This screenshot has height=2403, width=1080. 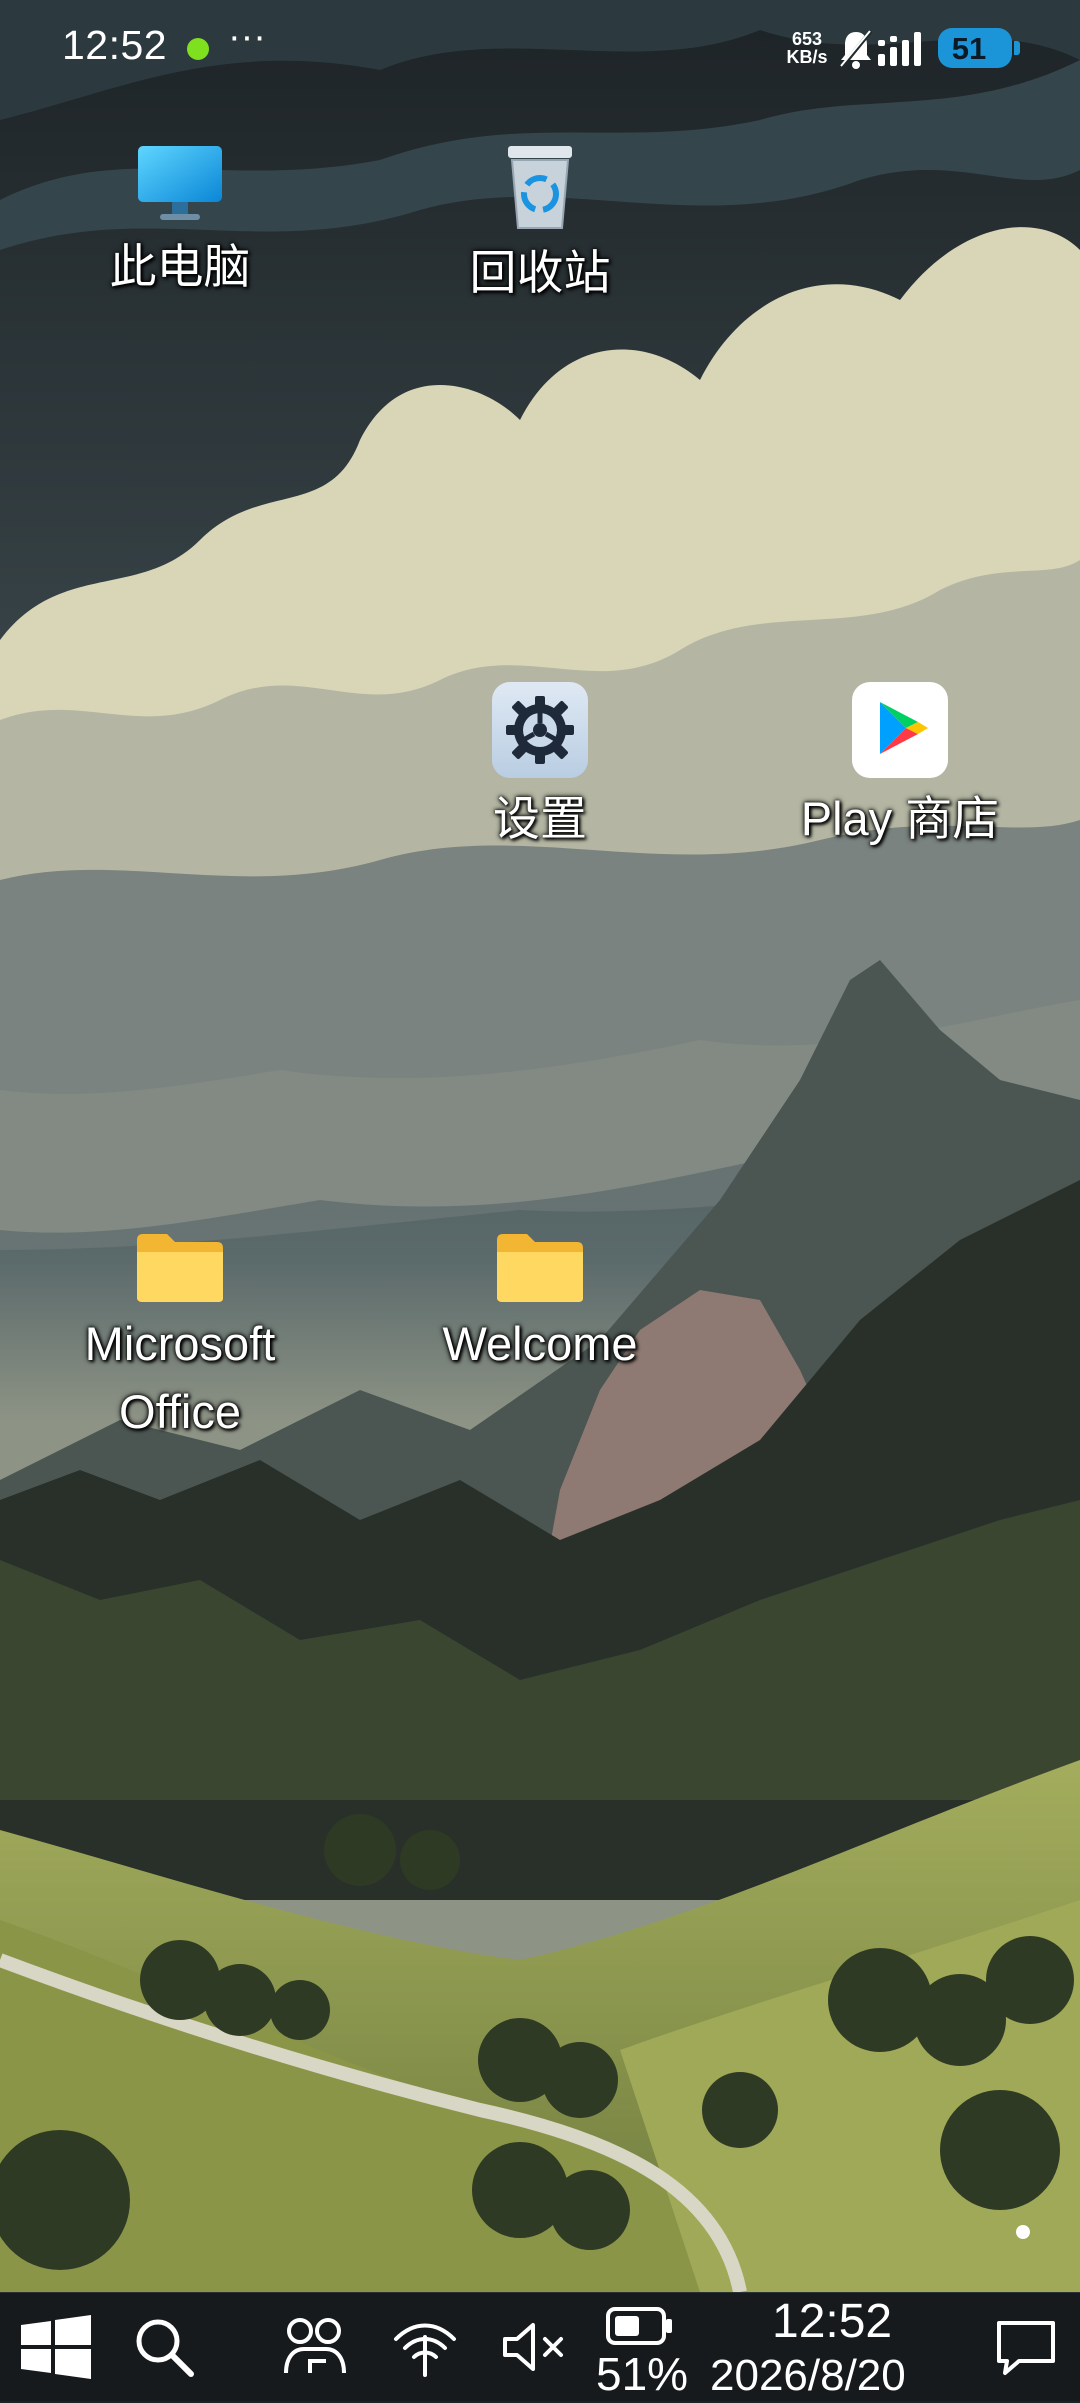 I want to click on network-speed: 653 KB/s, so click(x=807, y=48).